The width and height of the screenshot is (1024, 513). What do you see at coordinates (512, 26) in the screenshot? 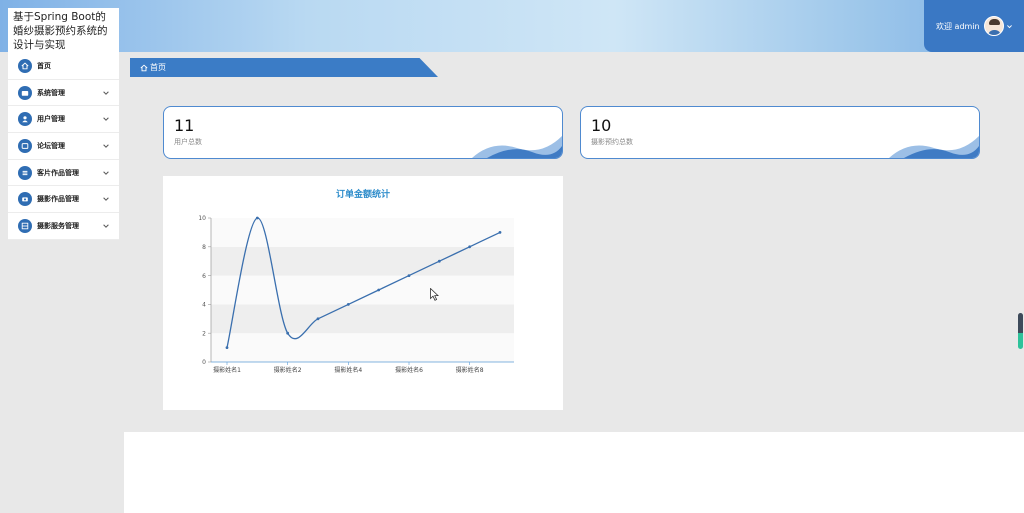
I see `top-header` at bounding box center [512, 26].